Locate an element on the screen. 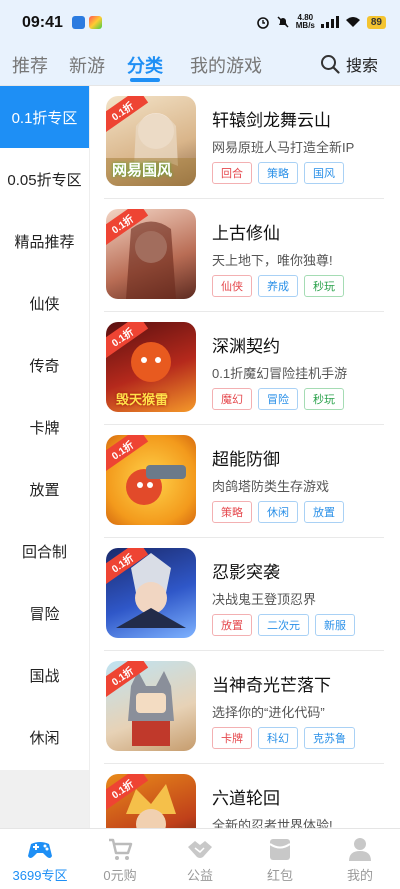 The height and width of the screenshot is (889, 400). game-tag: 卡牌 is located at coordinates (232, 738).